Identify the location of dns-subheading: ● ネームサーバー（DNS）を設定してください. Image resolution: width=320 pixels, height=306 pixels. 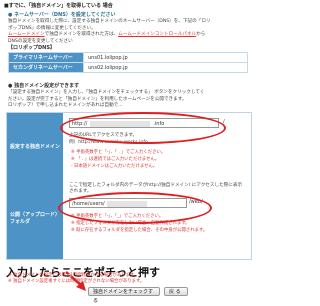
(62, 15).